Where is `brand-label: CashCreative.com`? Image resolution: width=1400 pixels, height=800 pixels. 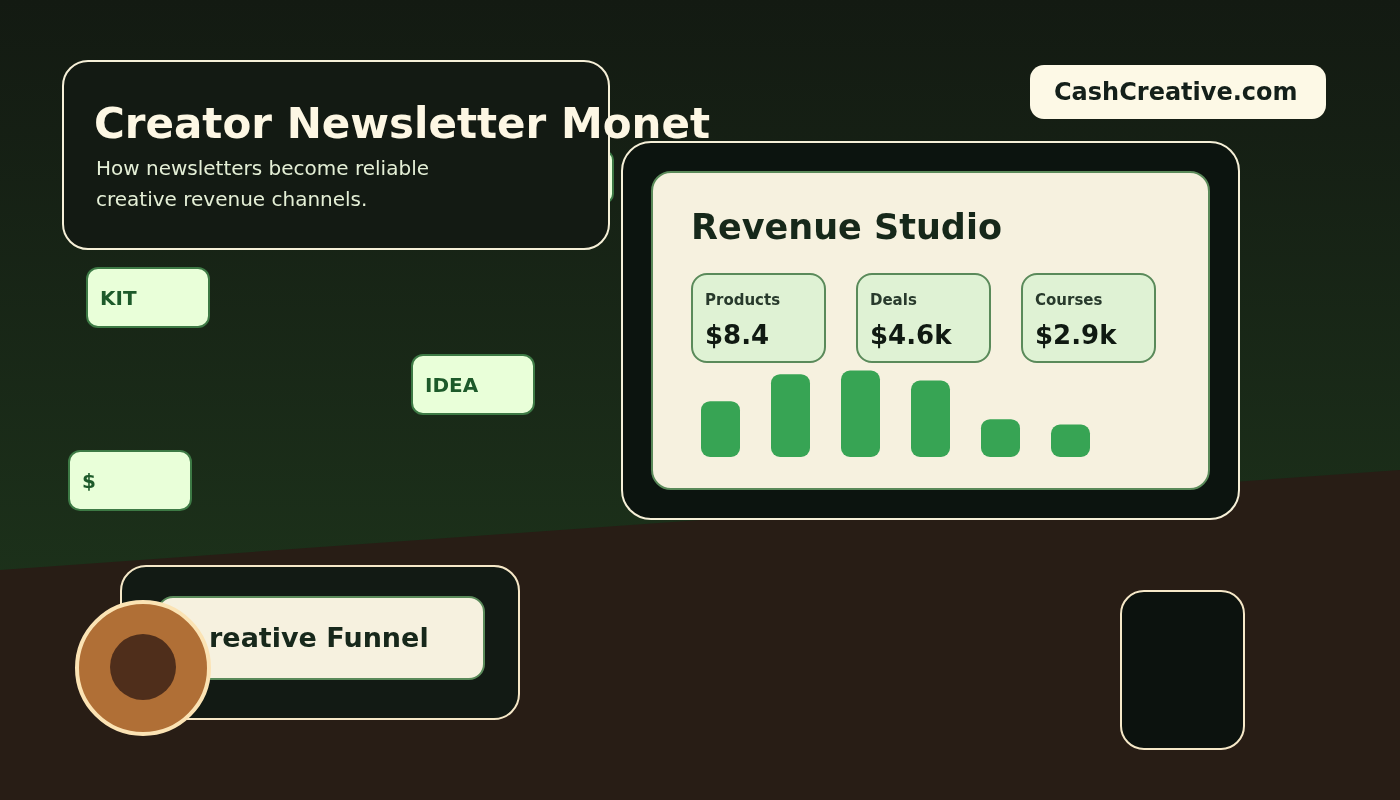
brand-label: CashCreative.com is located at coordinates (1178, 92).